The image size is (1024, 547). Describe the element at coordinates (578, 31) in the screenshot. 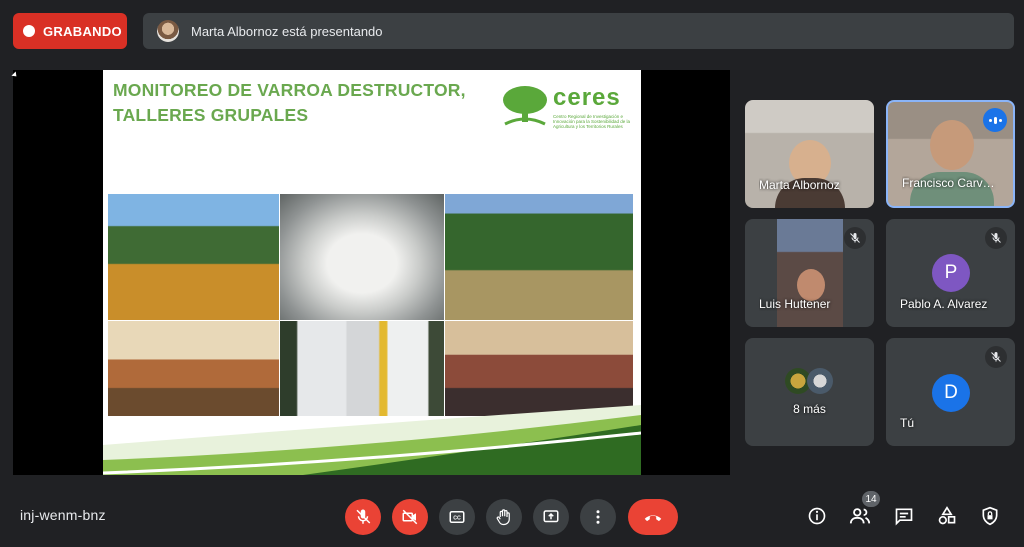

I see `presenting-banner: Marta Albornoz está presentando` at that location.